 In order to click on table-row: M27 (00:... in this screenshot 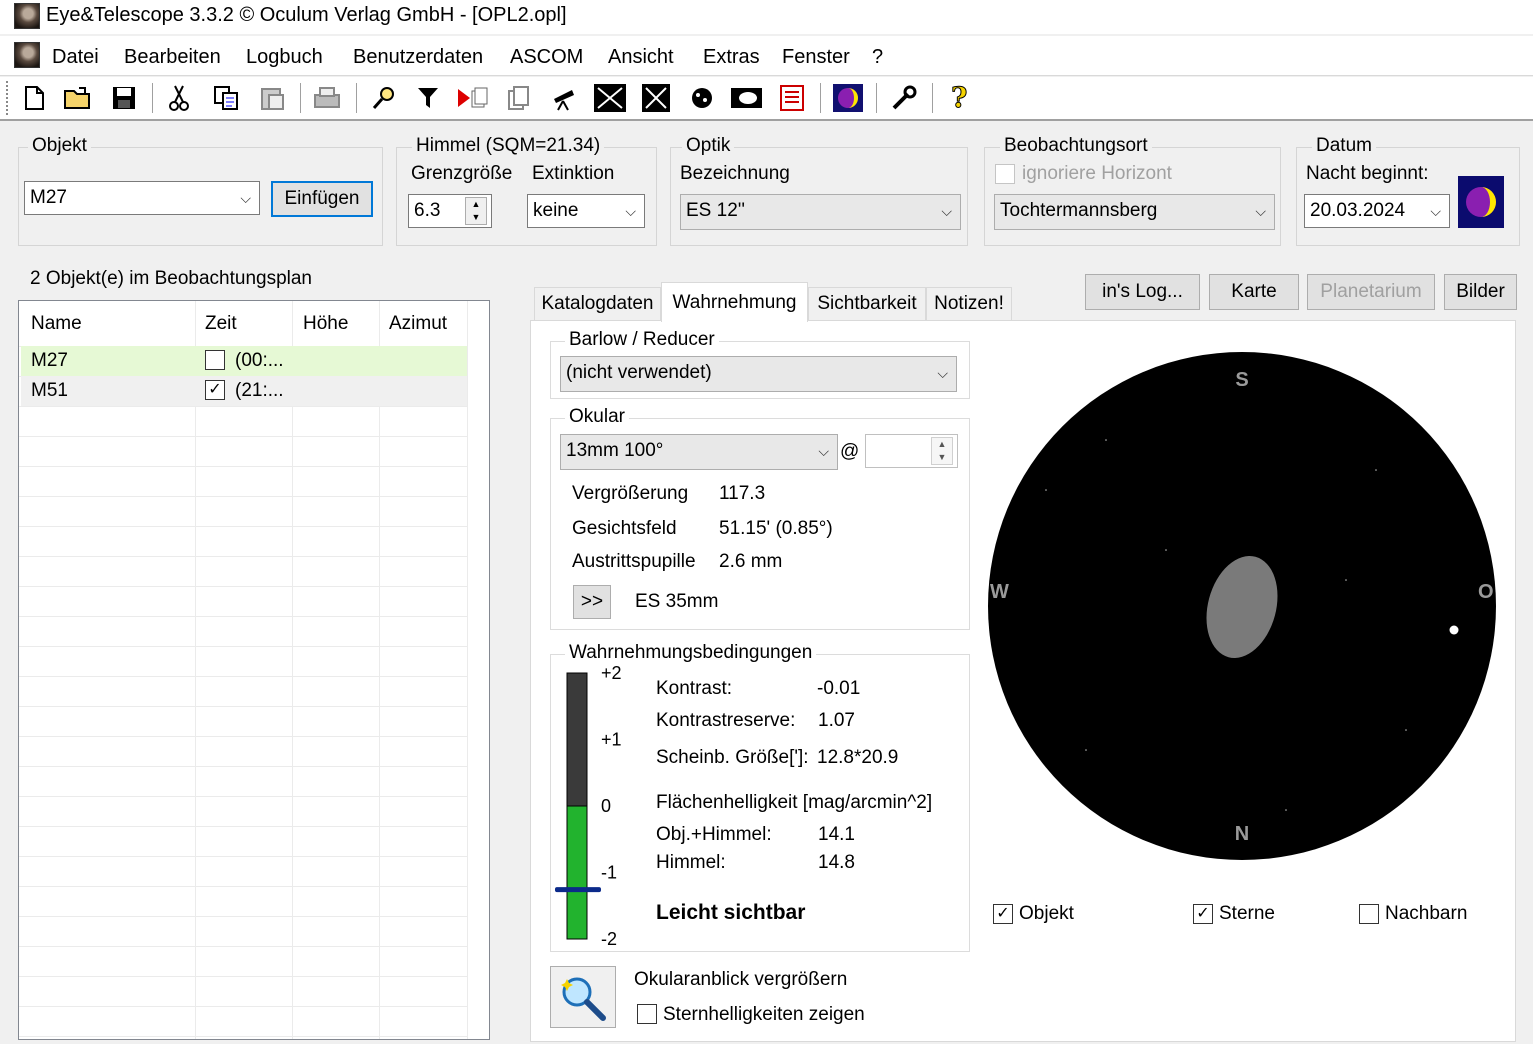, I will do `click(244, 361)`.